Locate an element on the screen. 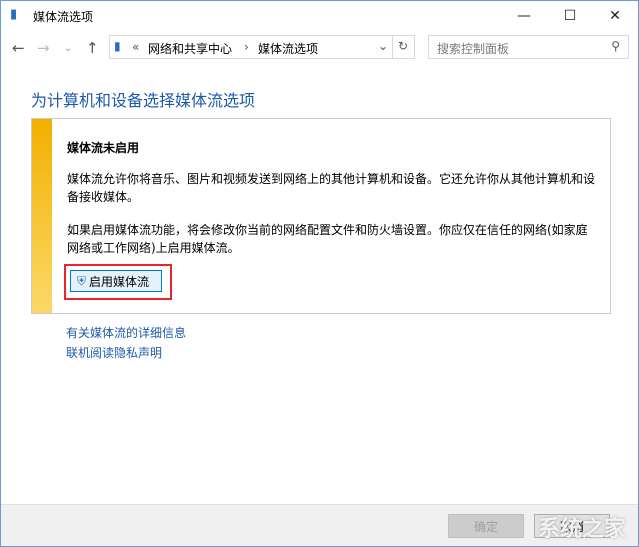 This screenshot has width=639, height=547. search-input: 搜索控制面板 ⚲ is located at coordinates (528, 47).